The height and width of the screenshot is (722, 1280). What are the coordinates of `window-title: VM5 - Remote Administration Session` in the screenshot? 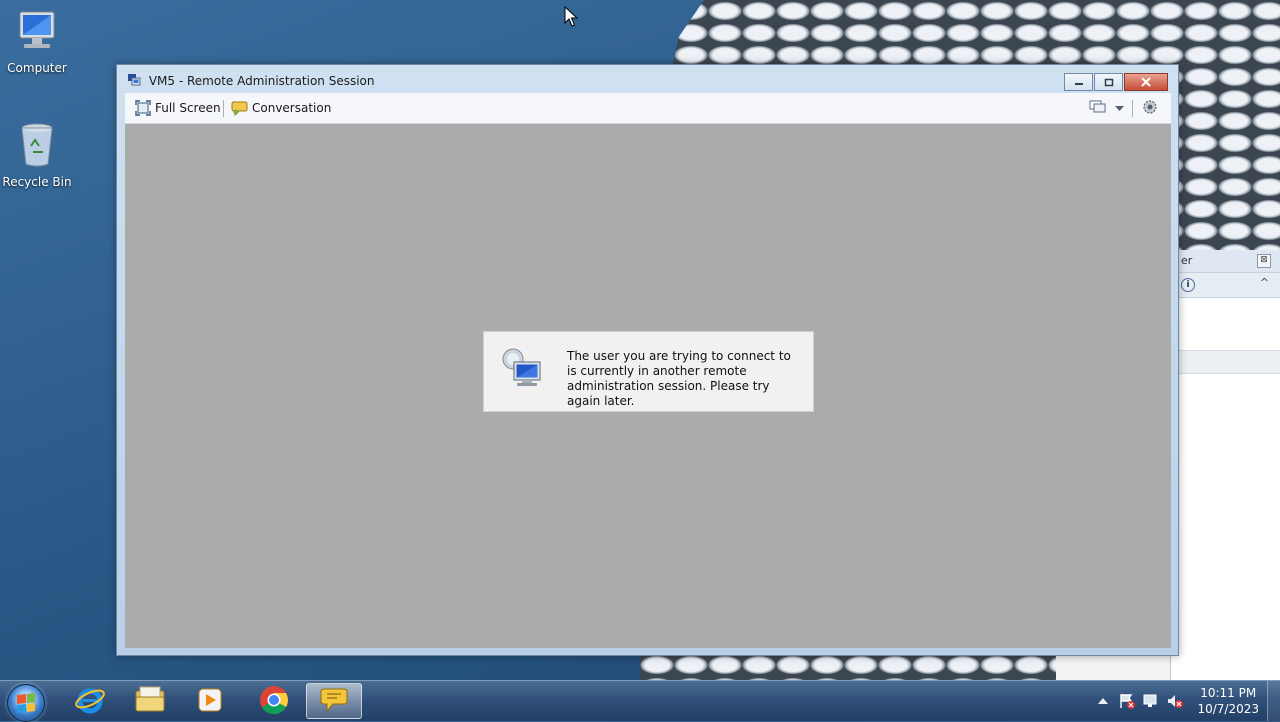 It's located at (261, 81).